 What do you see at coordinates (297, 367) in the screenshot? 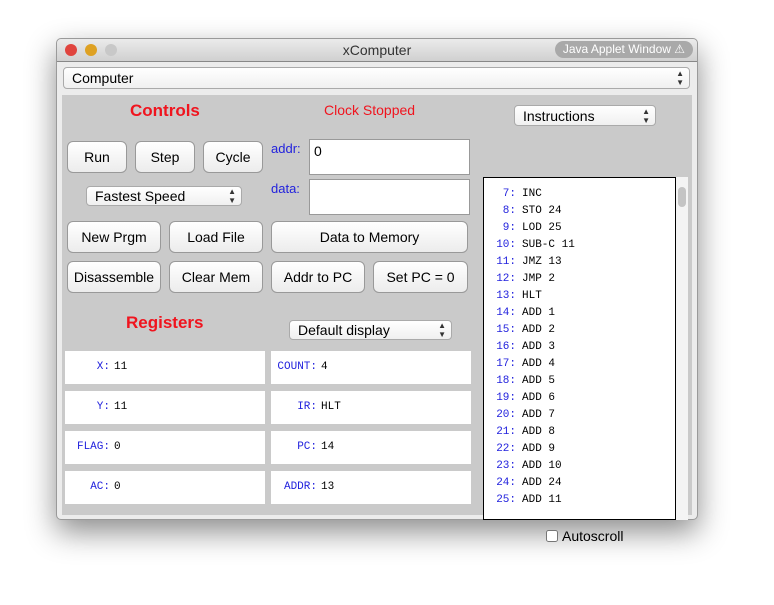
I see `register-name: COUNT:` at bounding box center [297, 367].